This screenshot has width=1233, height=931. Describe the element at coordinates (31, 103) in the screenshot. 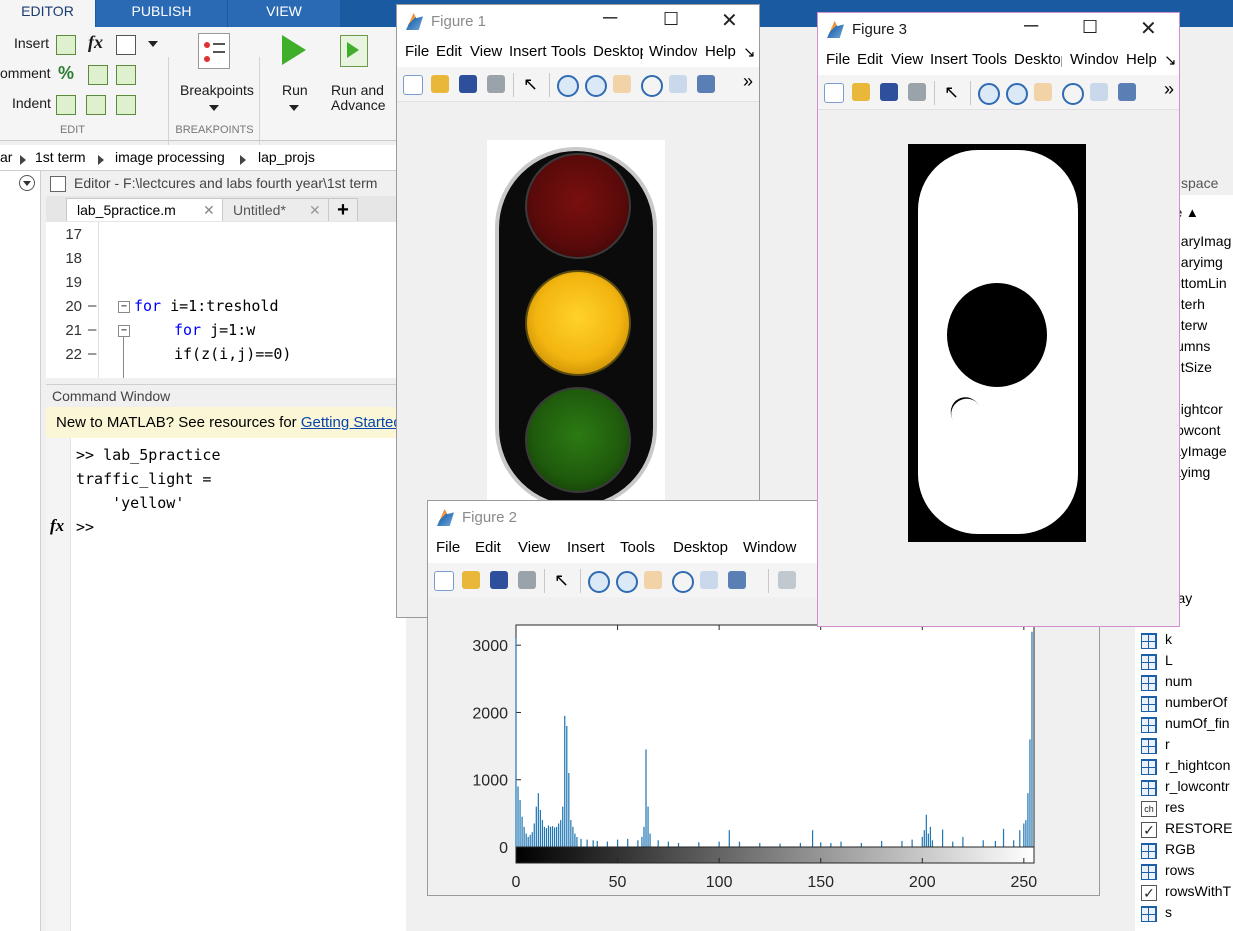

I see `indent-label: Indent` at that location.